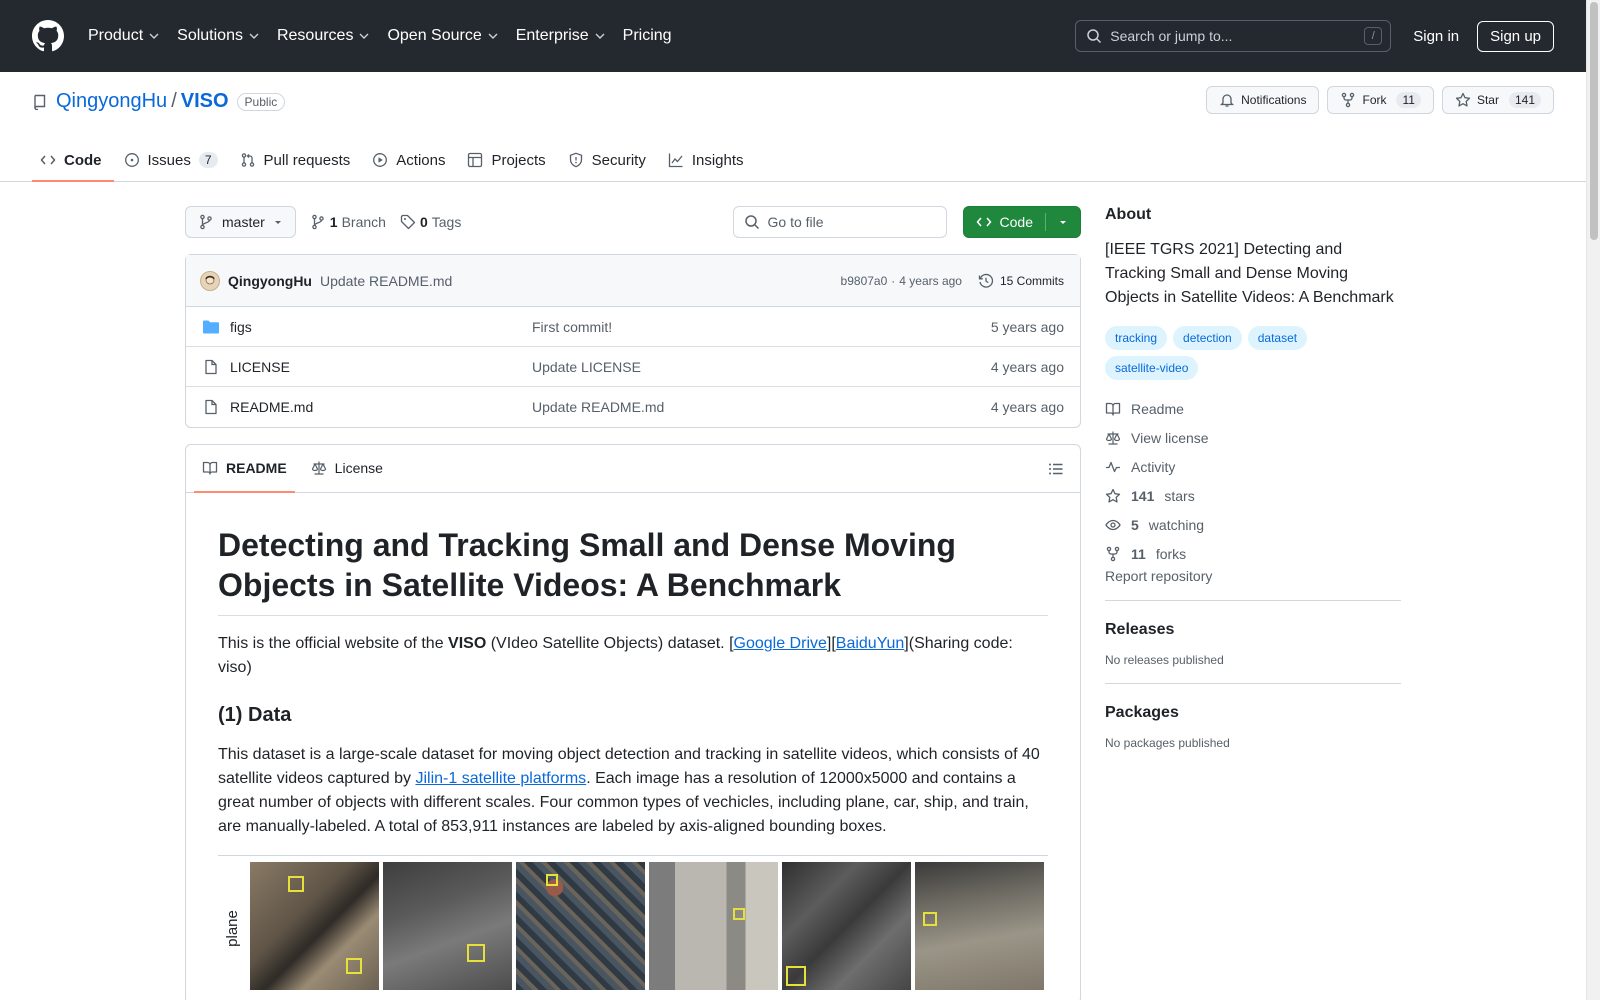 Image resolution: width=1600 pixels, height=1000 pixels. I want to click on commit-hash-link: b9807a0, so click(864, 281).